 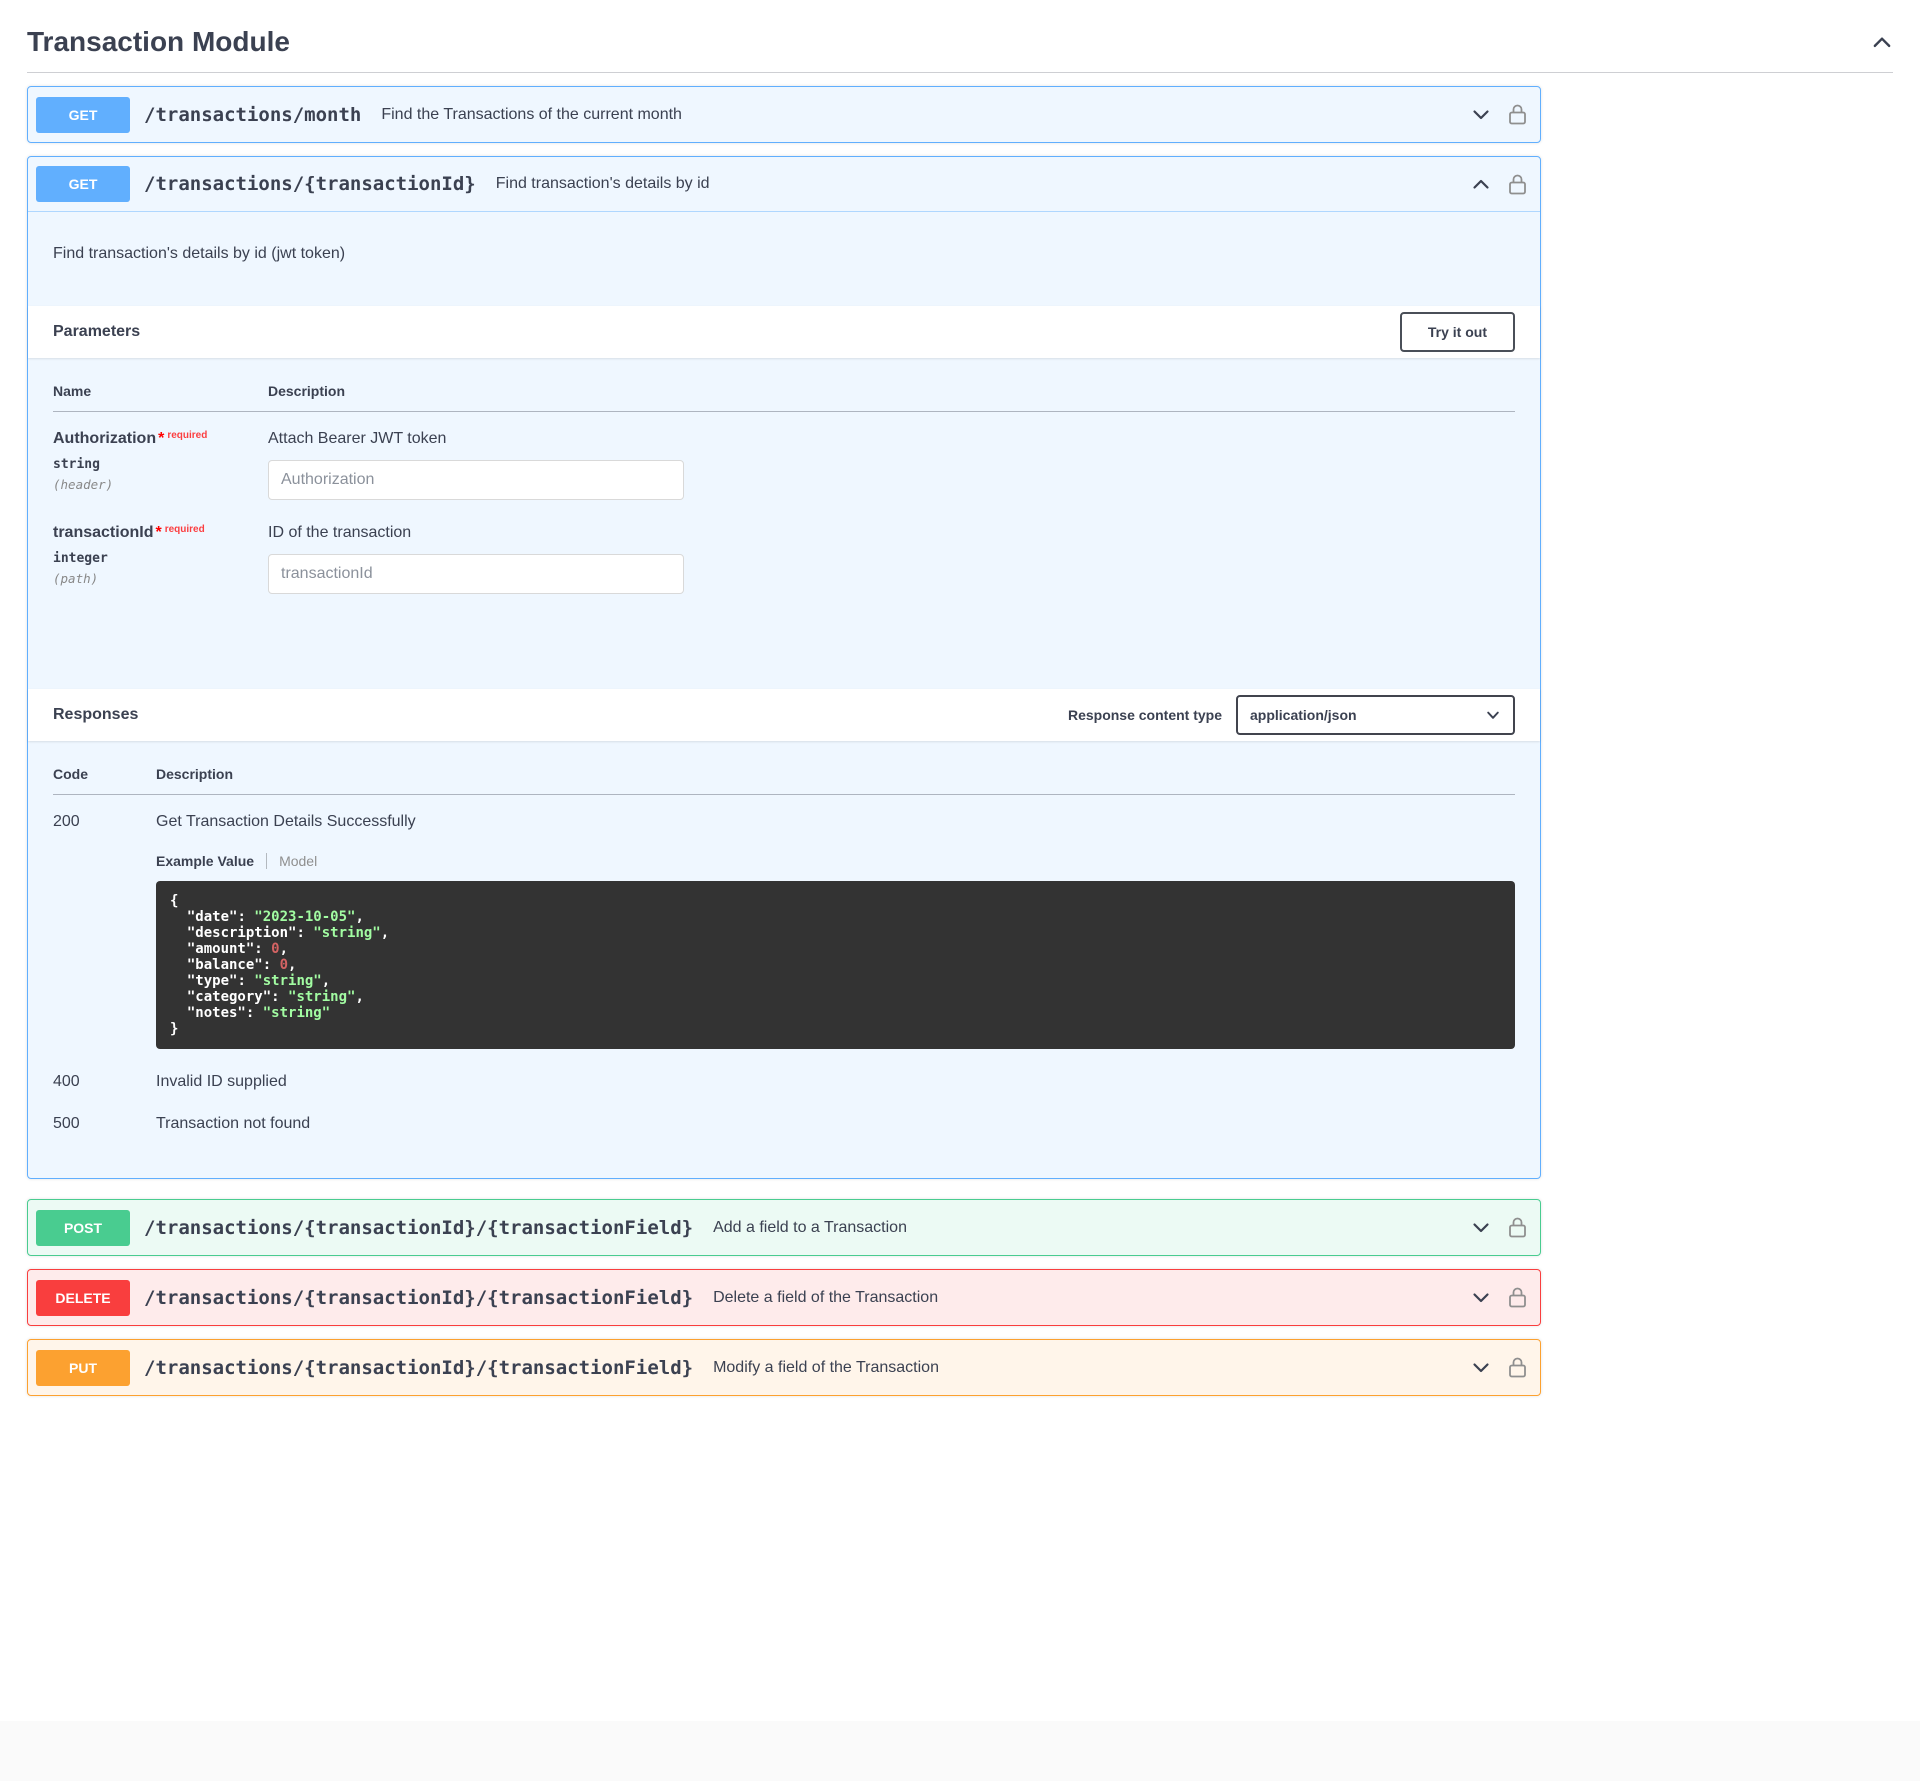 I want to click on transaction-id-input, so click(x=476, y=574).